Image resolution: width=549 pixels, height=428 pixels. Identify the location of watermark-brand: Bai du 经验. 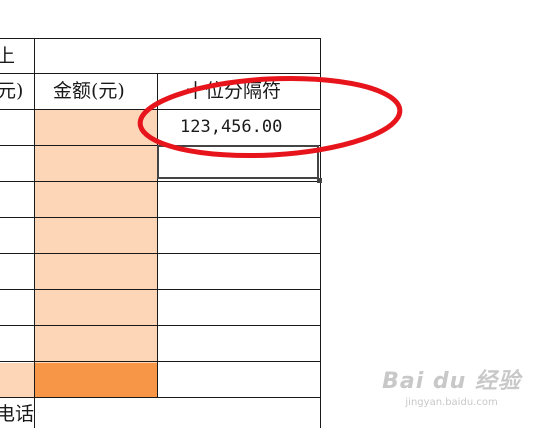
(451, 381).